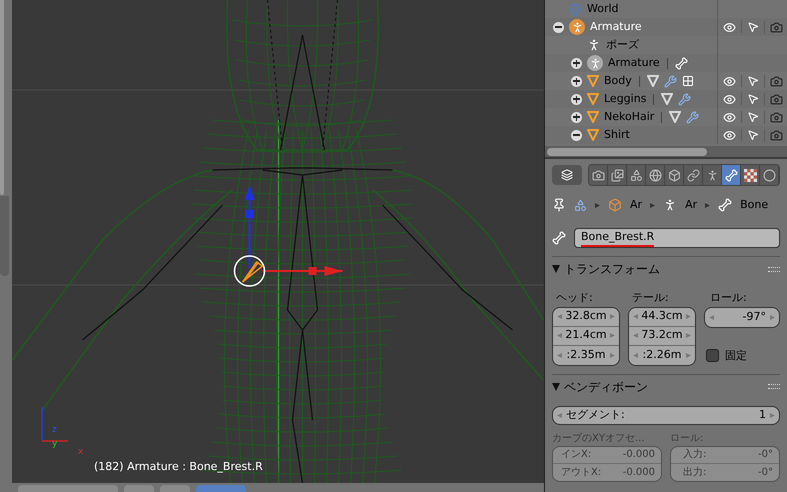  What do you see at coordinates (662, 336) in the screenshot?
I see `number-field: 73.2cm` at bounding box center [662, 336].